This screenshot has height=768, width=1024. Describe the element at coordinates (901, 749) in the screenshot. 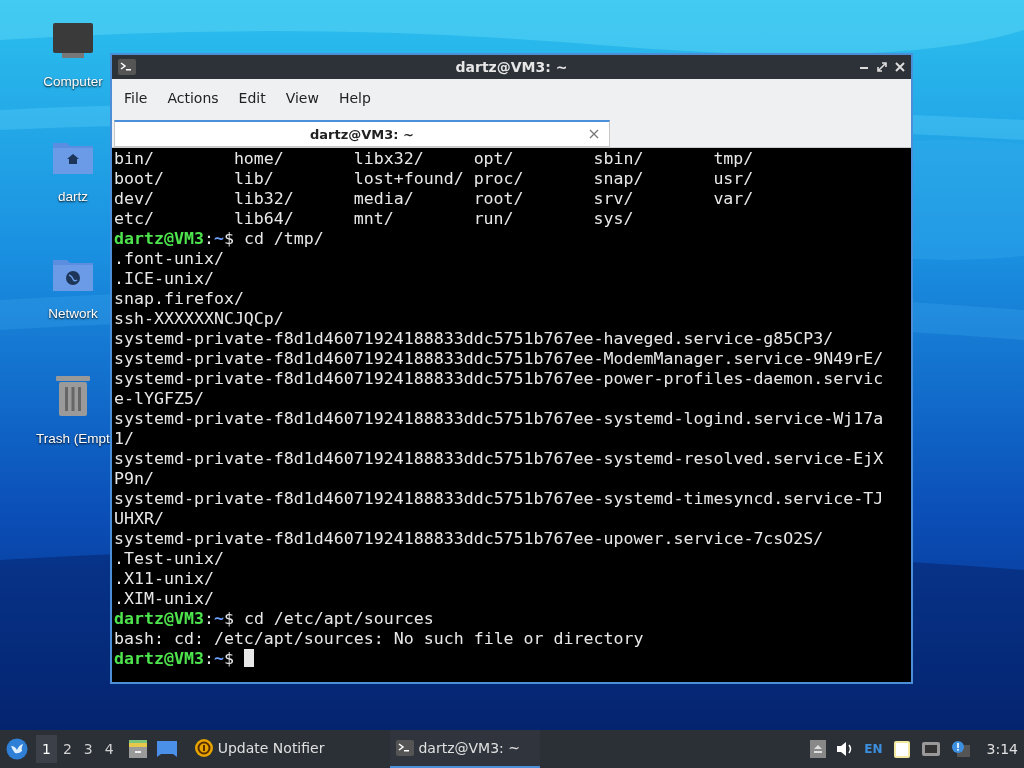

I see `clipboard-icon` at that location.